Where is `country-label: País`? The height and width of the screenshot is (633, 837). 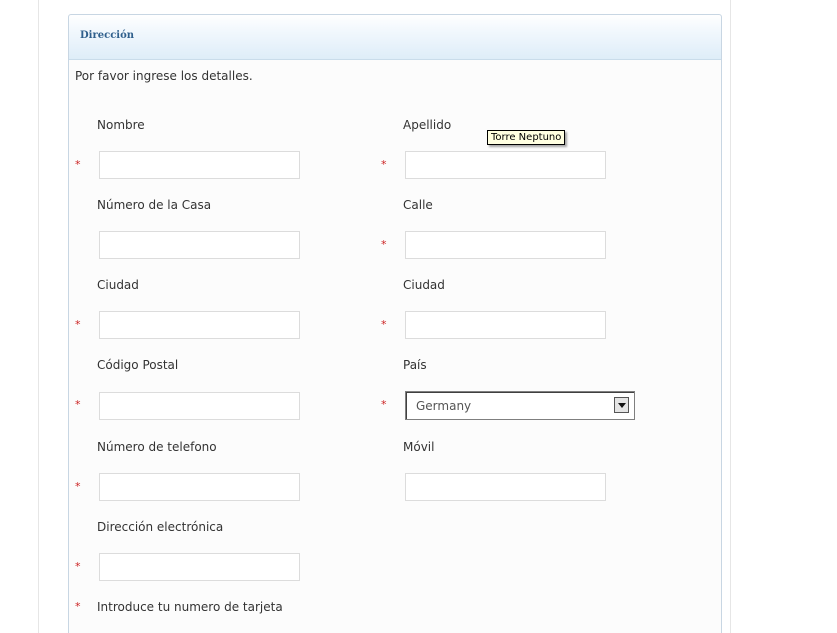
country-label: País is located at coordinates (415, 365).